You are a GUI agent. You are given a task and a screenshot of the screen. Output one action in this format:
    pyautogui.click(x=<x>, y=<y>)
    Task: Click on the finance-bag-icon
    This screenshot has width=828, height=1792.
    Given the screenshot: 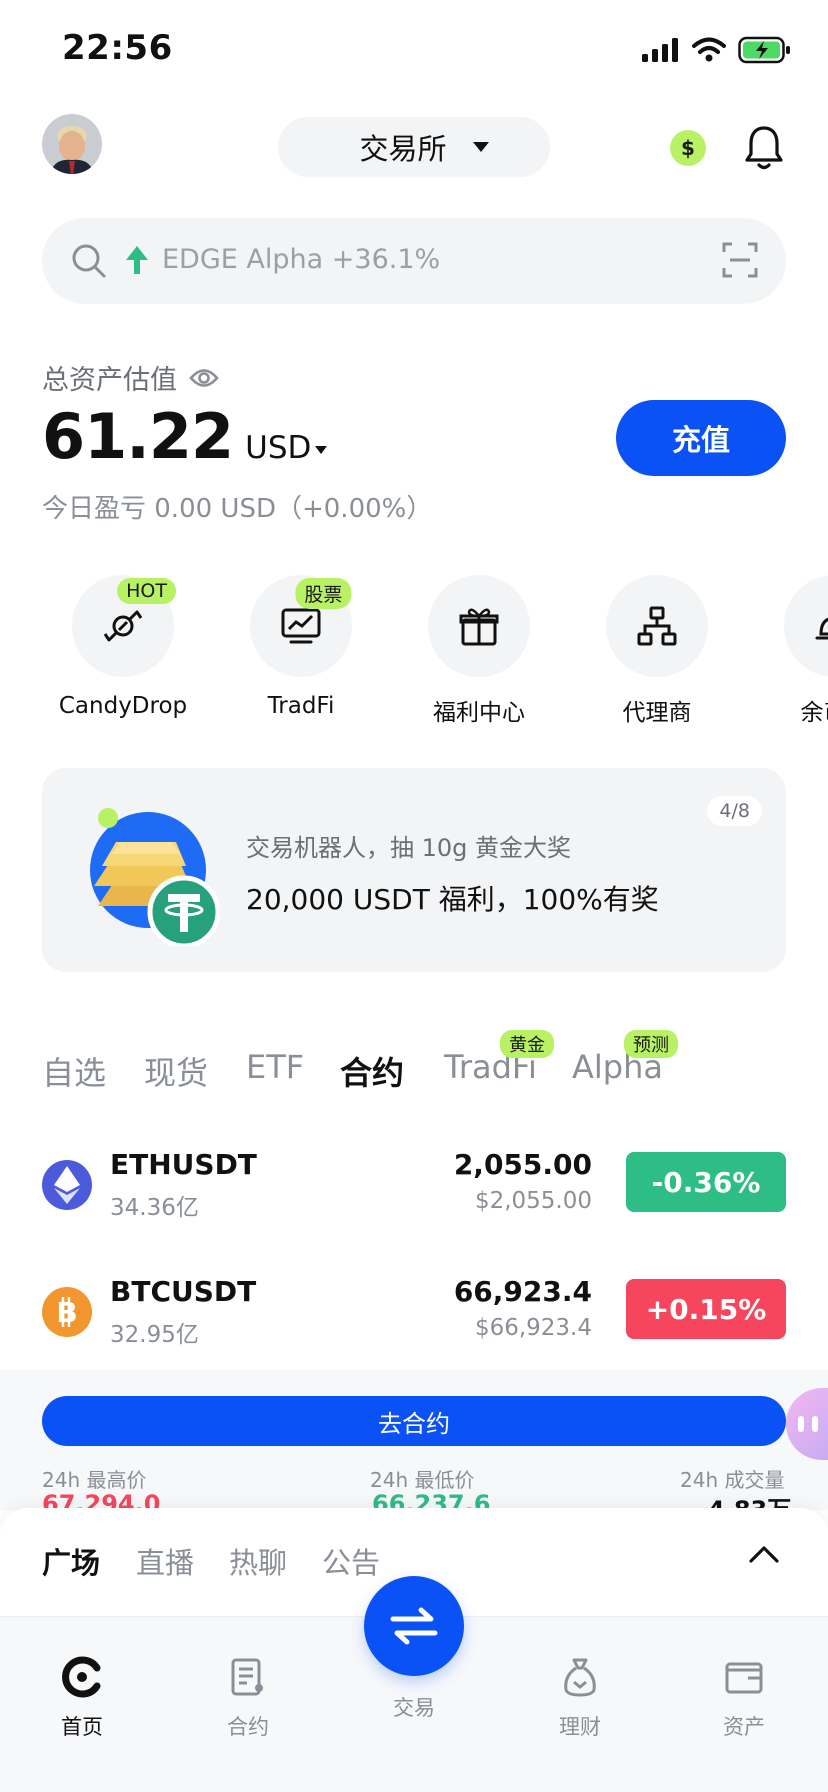 What is the action you would take?
    pyautogui.click(x=580, y=1677)
    